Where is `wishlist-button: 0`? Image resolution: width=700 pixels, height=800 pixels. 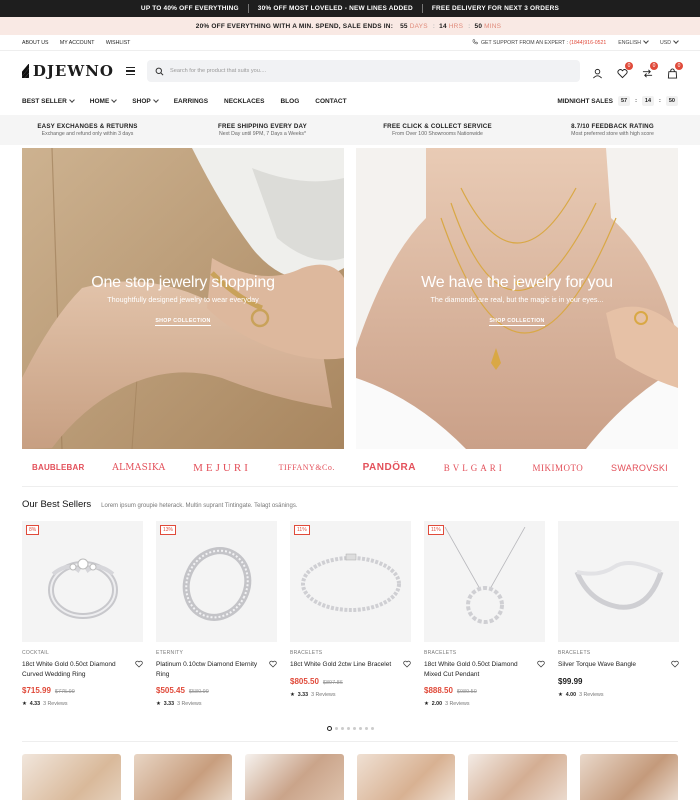
wishlist-button: 0 is located at coordinates (625, 69).